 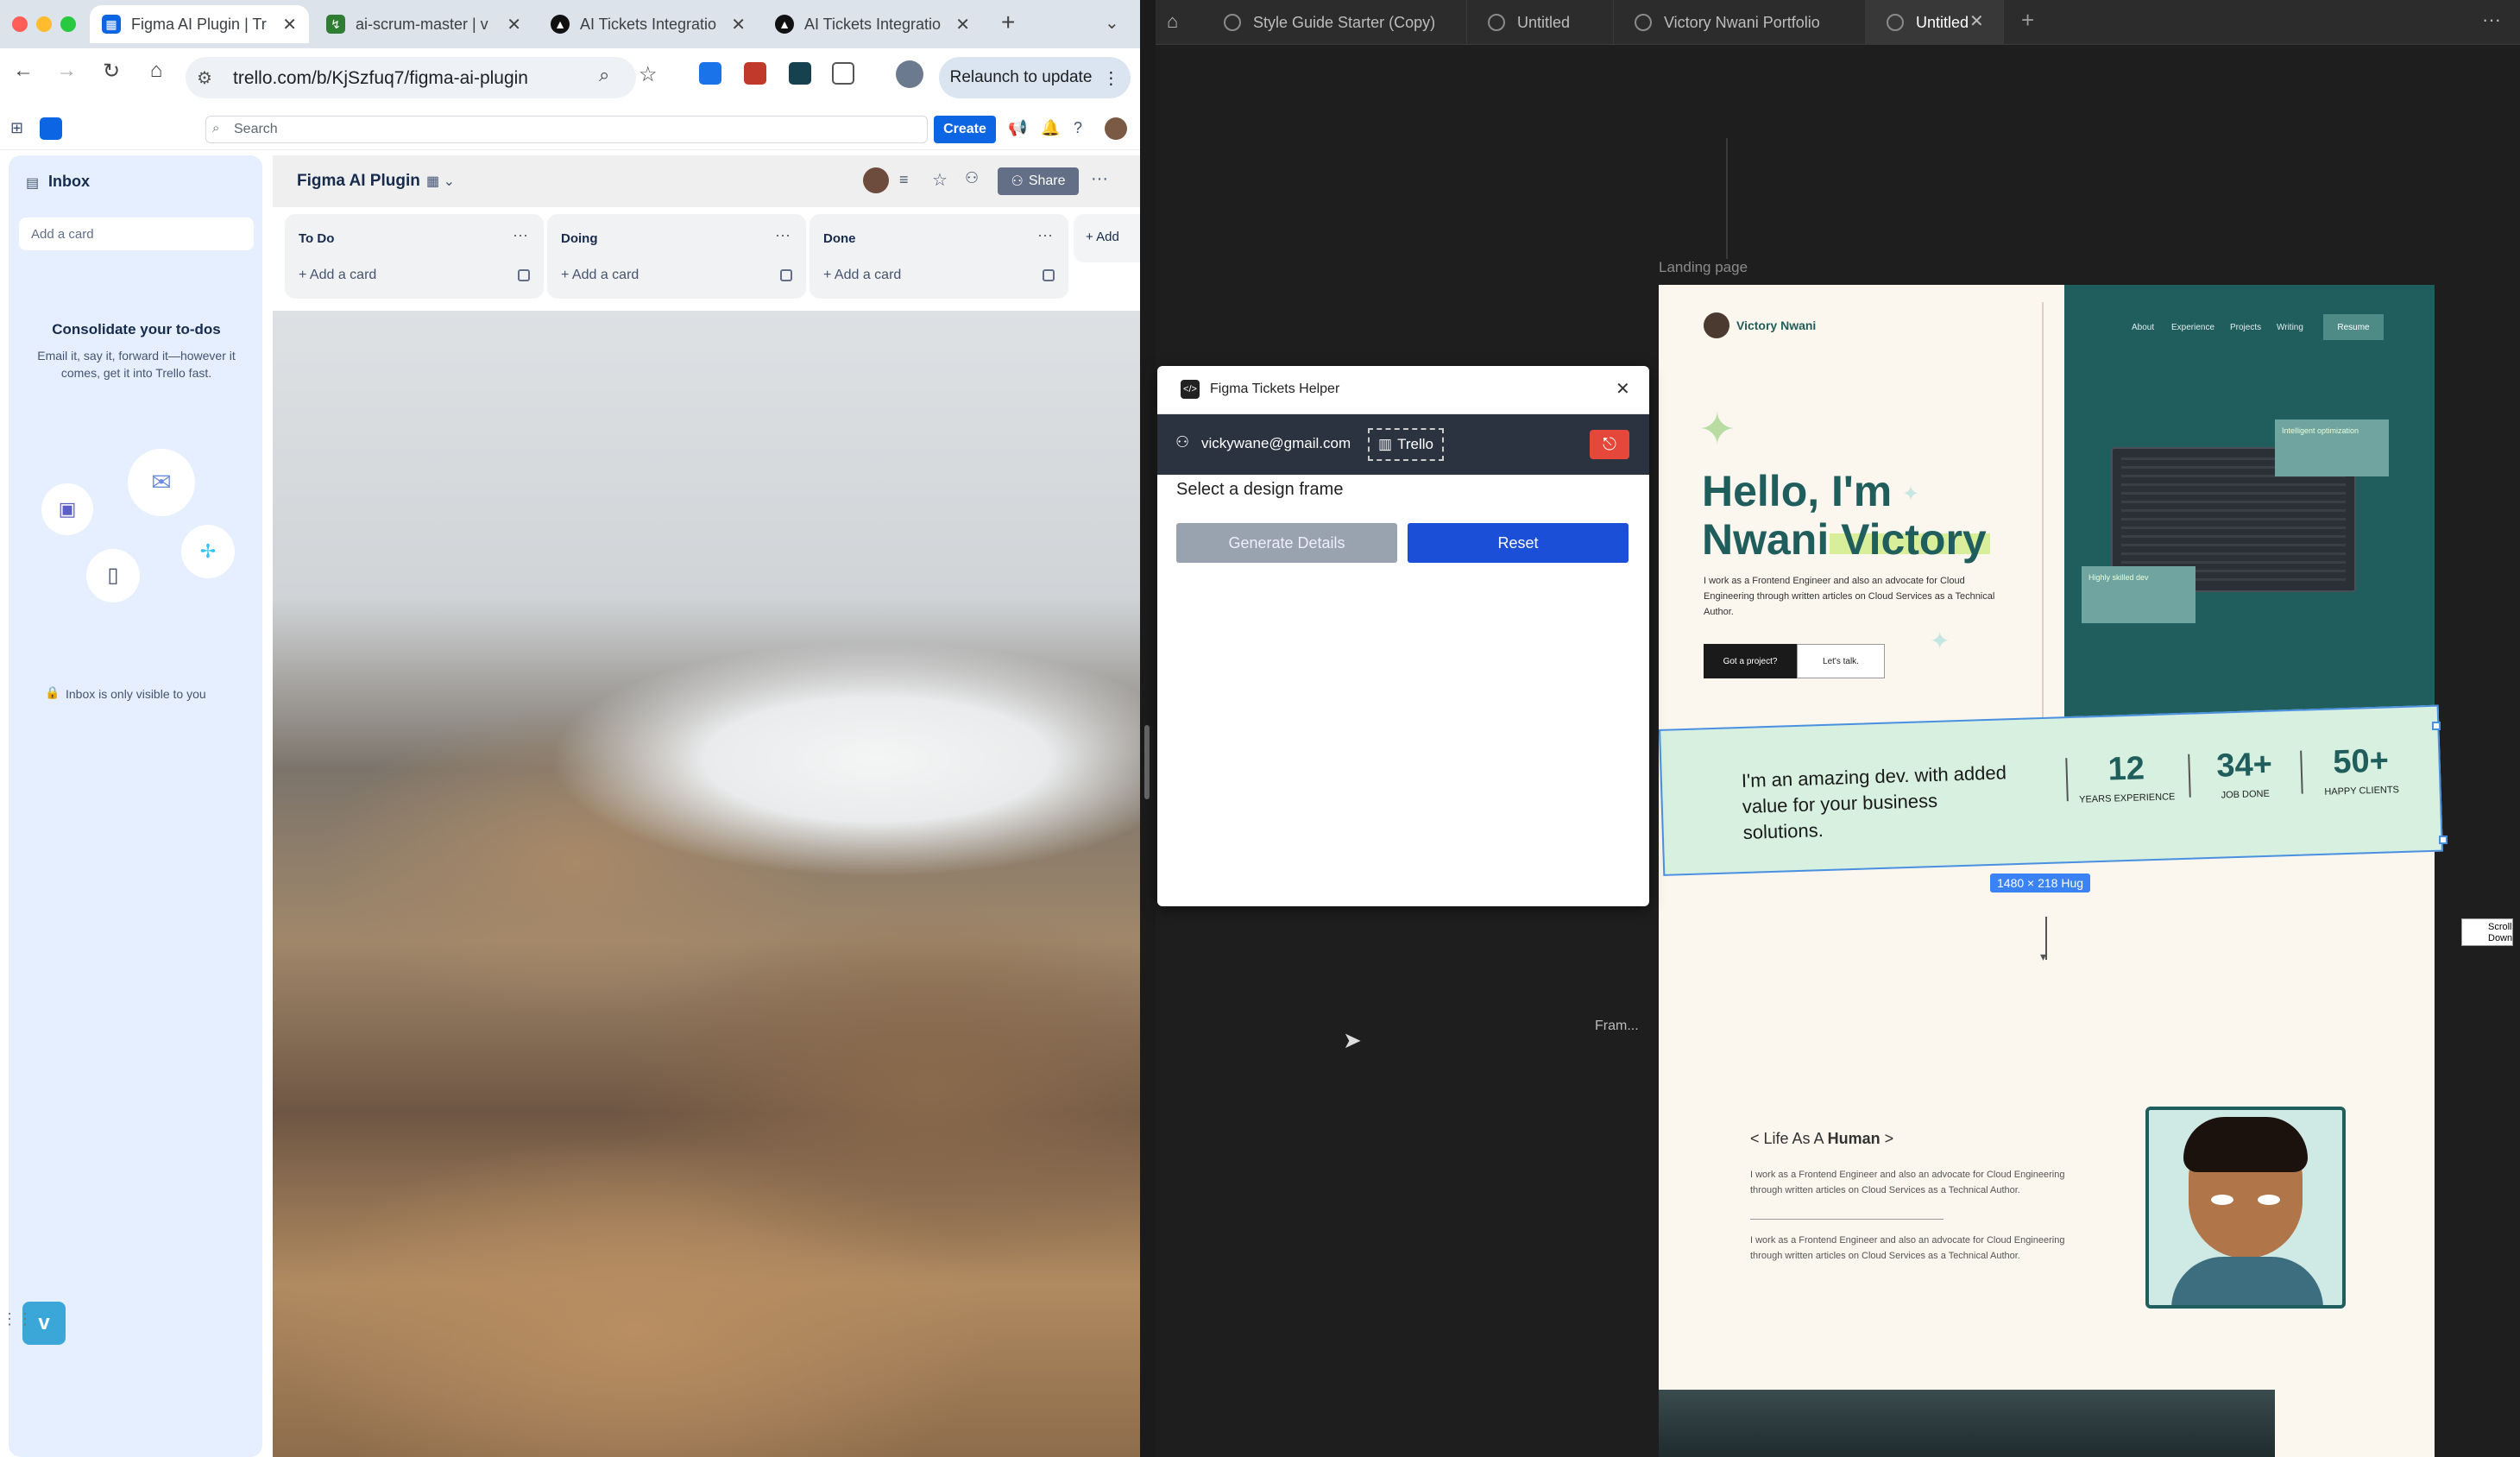 What do you see at coordinates (910, 74) in the screenshot?
I see `profile-avatar` at bounding box center [910, 74].